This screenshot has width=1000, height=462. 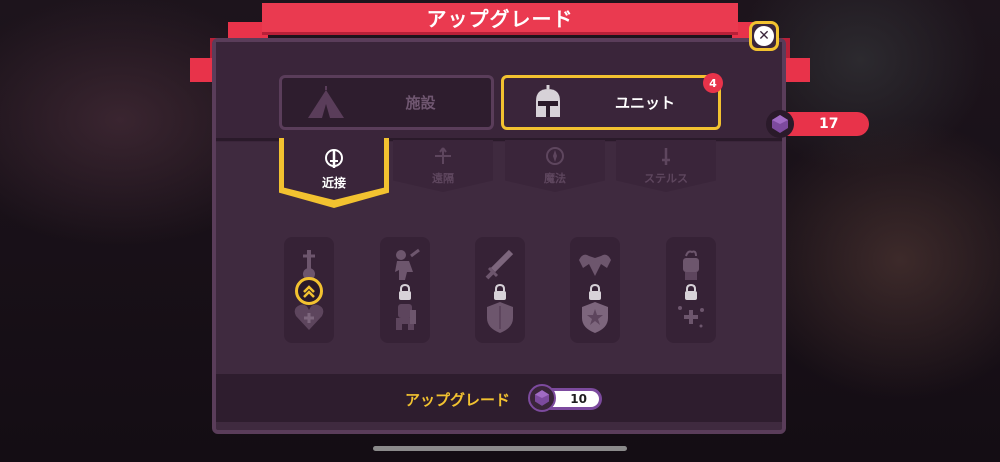 What do you see at coordinates (555, 178) in the screenshot?
I see `sub-tab-magic-label: 魔法` at bounding box center [555, 178].